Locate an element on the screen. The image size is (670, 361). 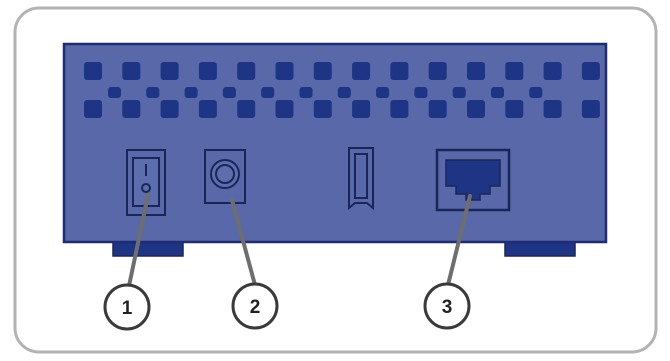
callout-3-label: 3 is located at coordinates (447, 307).